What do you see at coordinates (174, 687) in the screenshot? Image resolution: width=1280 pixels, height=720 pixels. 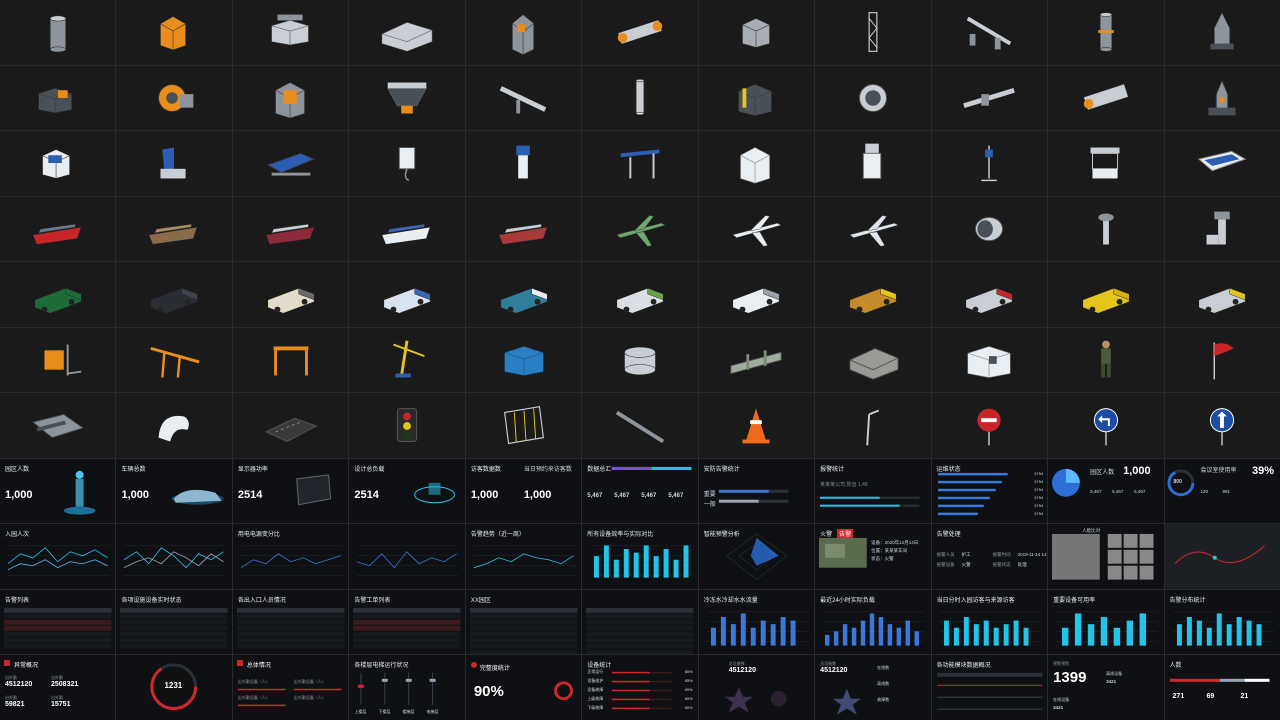 I see `gauge-card: 1231` at bounding box center [174, 687].